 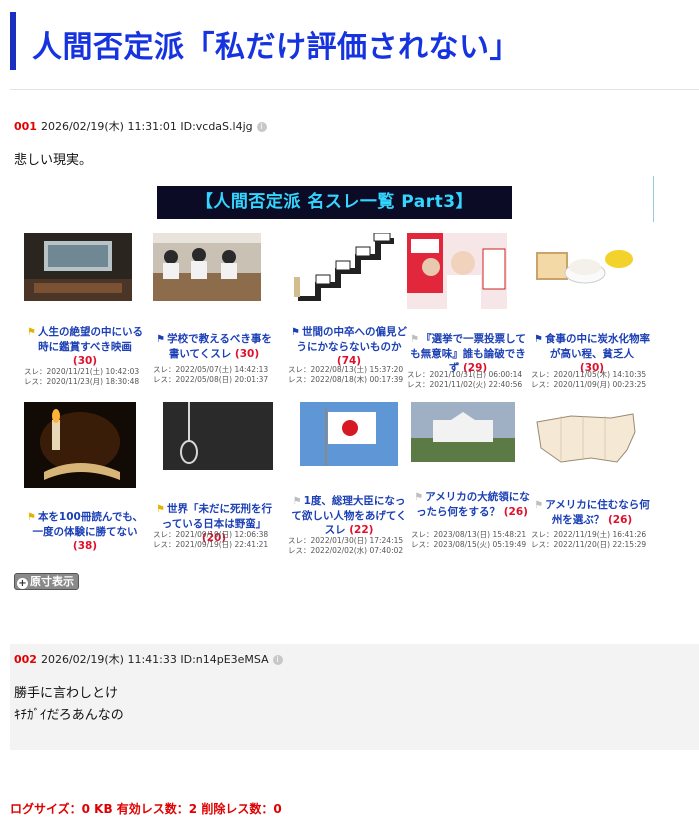 I want to click on thread-date: スレ：2021/10/31(日) 06:00:14, so click(x=465, y=374).